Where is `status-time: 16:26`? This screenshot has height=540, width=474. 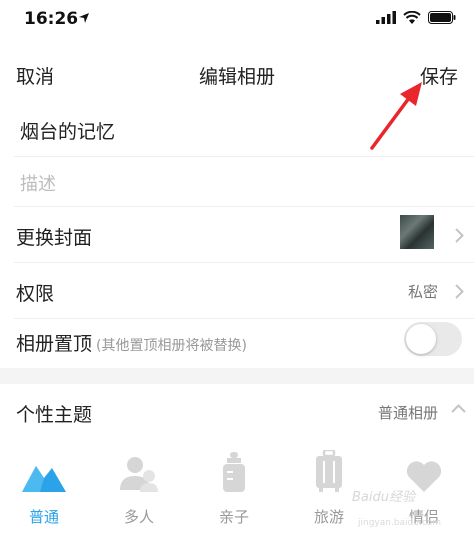 status-time: 16:26 is located at coordinates (51, 19).